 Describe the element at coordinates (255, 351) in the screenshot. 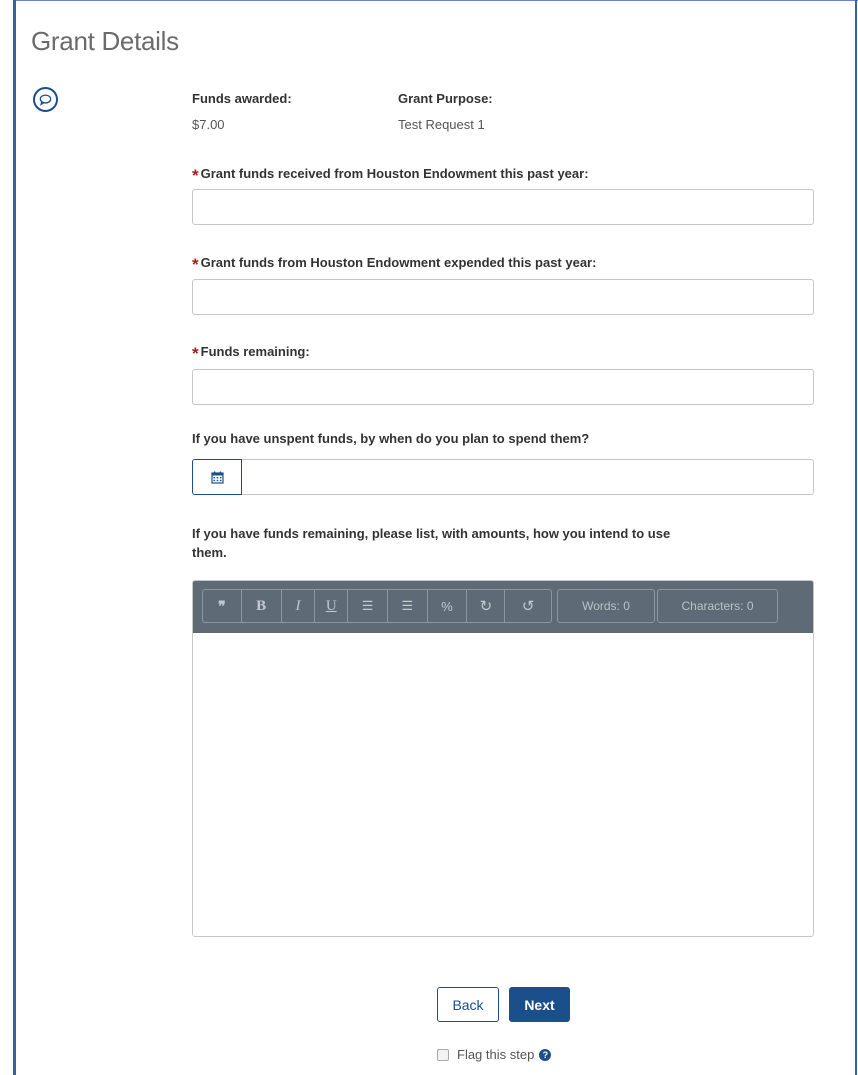

I see `remaining-label-text: Funds remaining:` at that location.